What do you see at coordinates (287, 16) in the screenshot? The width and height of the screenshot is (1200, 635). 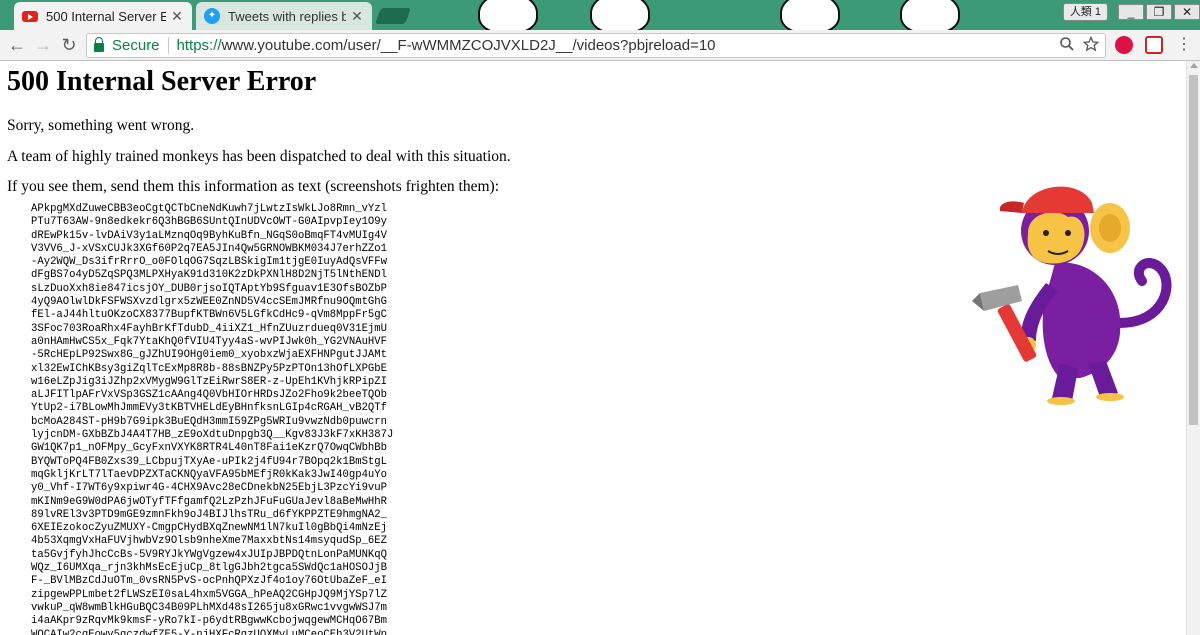 I see `tab-title: Tweets with replies by T` at bounding box center [287, 16].